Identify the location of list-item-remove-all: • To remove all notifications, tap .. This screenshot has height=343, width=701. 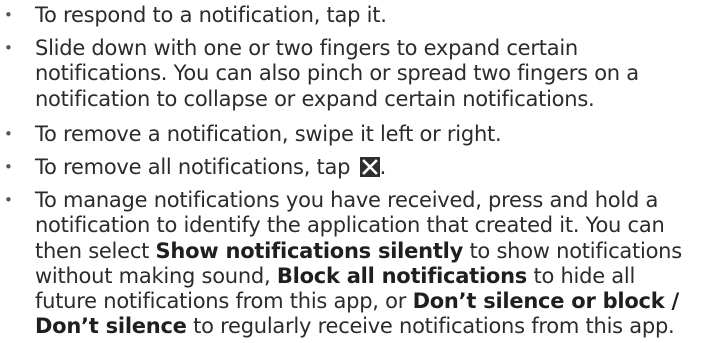
(350, 167).